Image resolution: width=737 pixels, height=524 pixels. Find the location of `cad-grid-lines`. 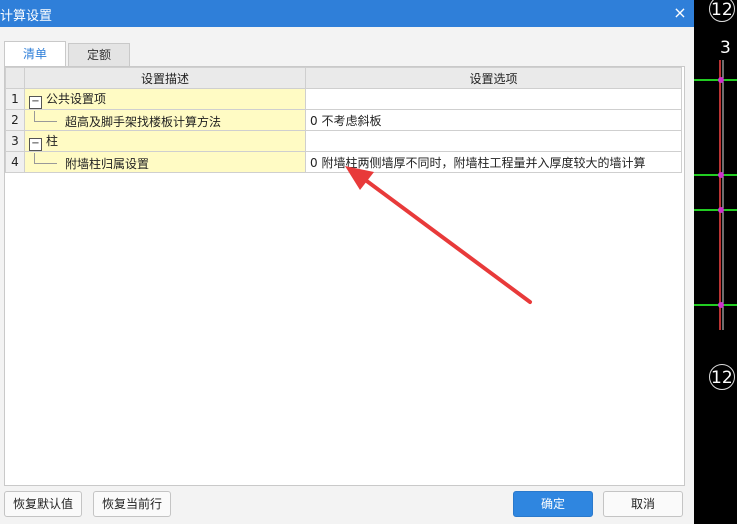

cad-grid-lines is located at coordinates (715, 195).